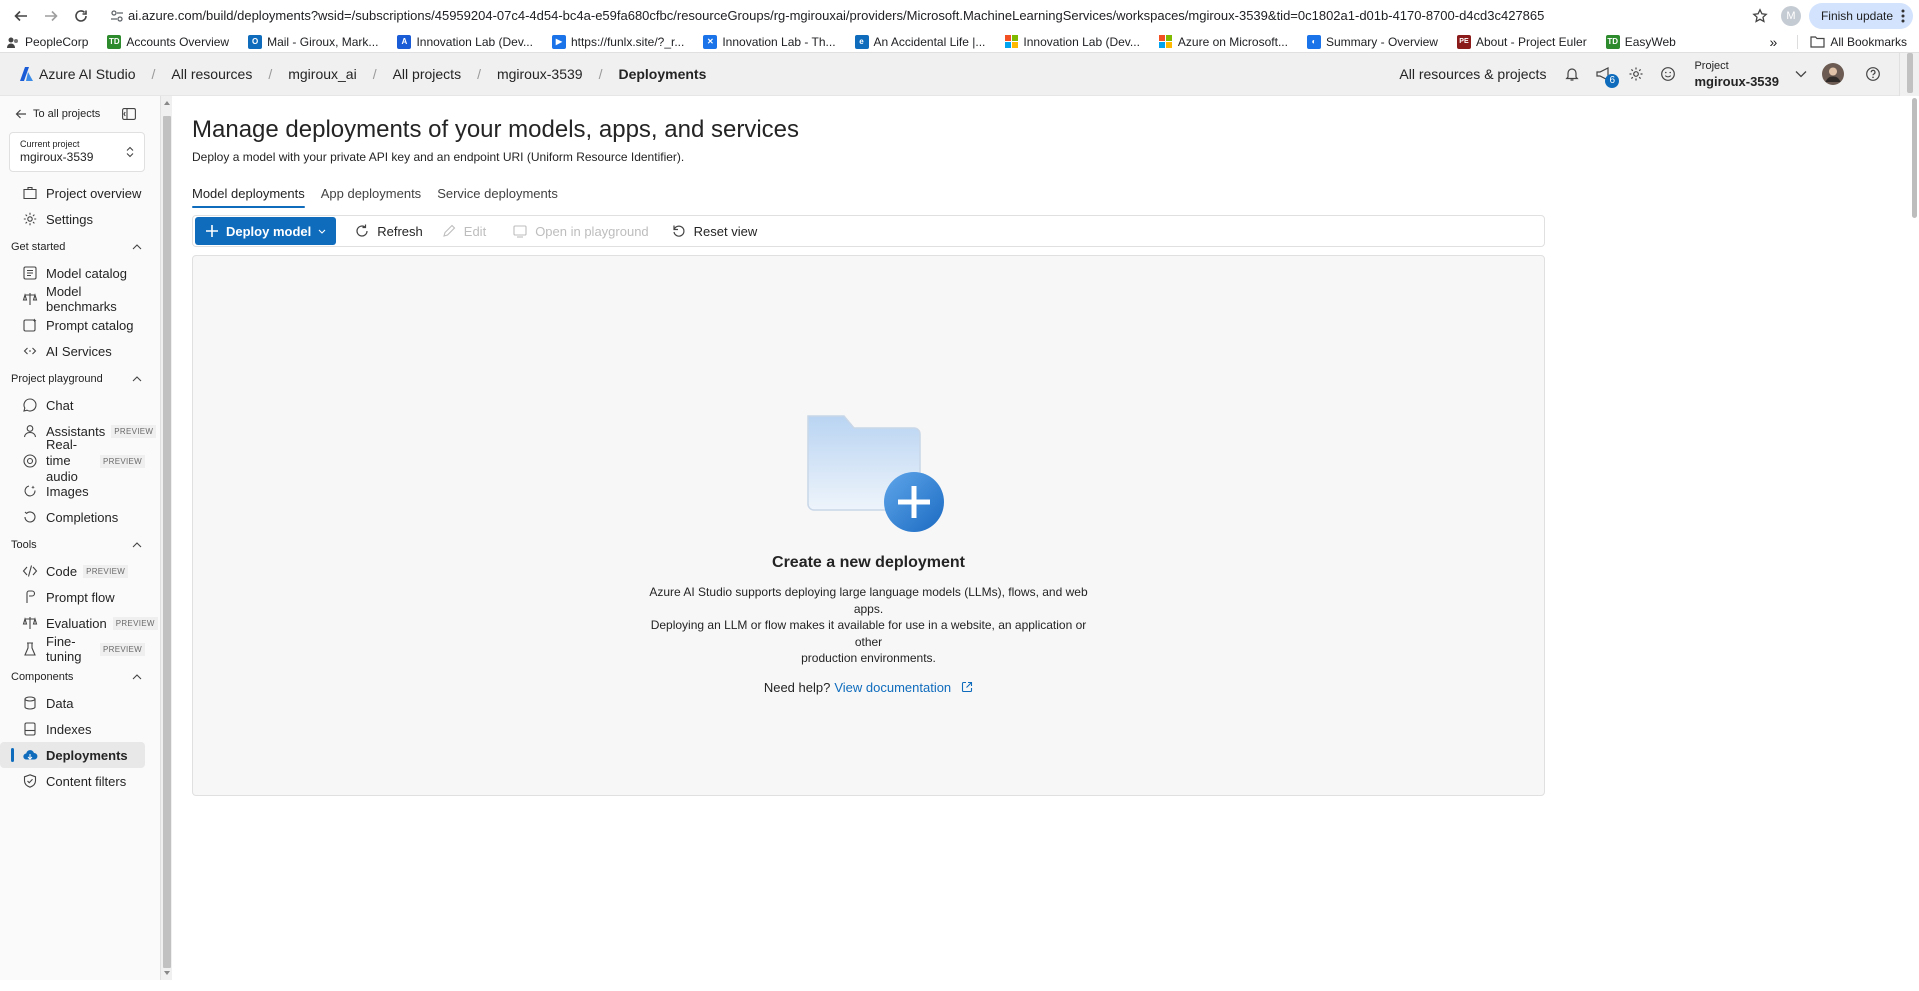 This screenshot has height=991, width=1919. I want to click on sidebar-item-ai-services: AI Services, so click(72, 351).